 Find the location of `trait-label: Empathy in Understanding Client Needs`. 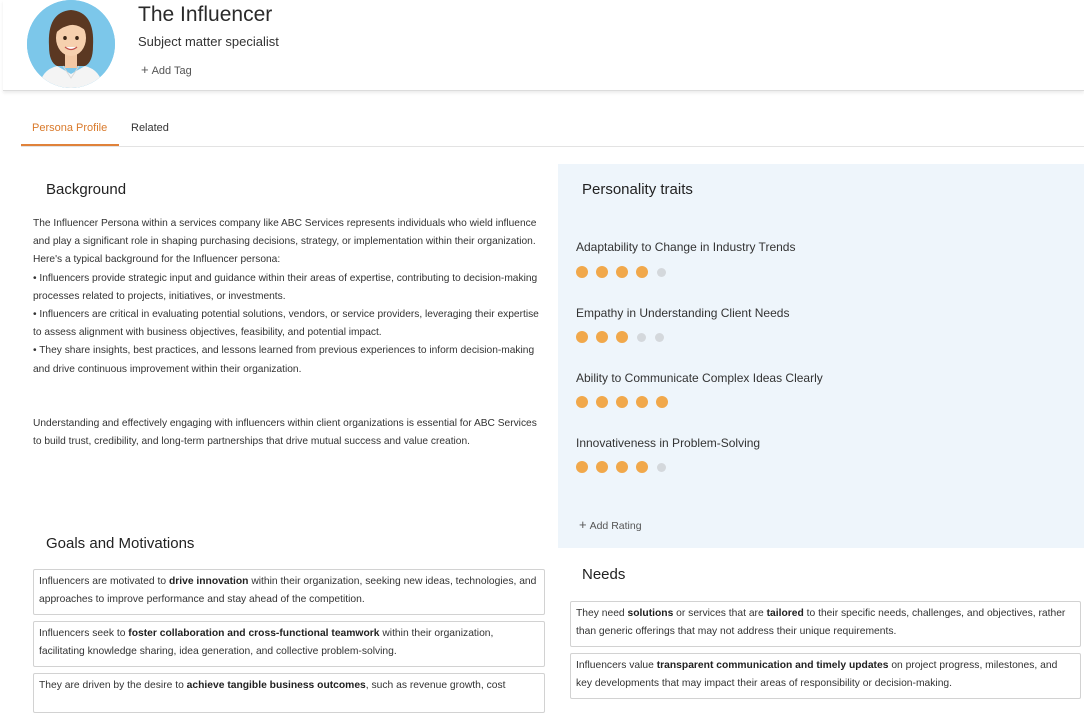

trait-label: Empathy in Understanding Client Needs is located at coordinates (683, 313).